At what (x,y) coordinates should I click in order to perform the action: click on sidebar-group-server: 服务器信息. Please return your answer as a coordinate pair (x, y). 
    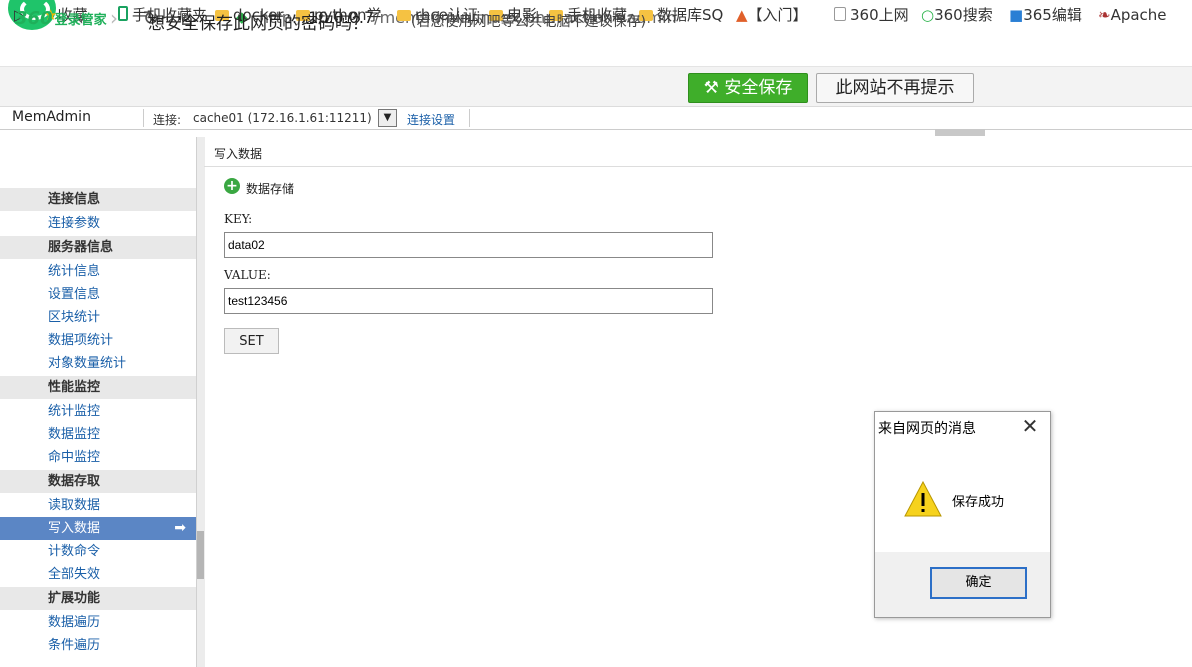
    Looking at the image, I should click on (98, 247).